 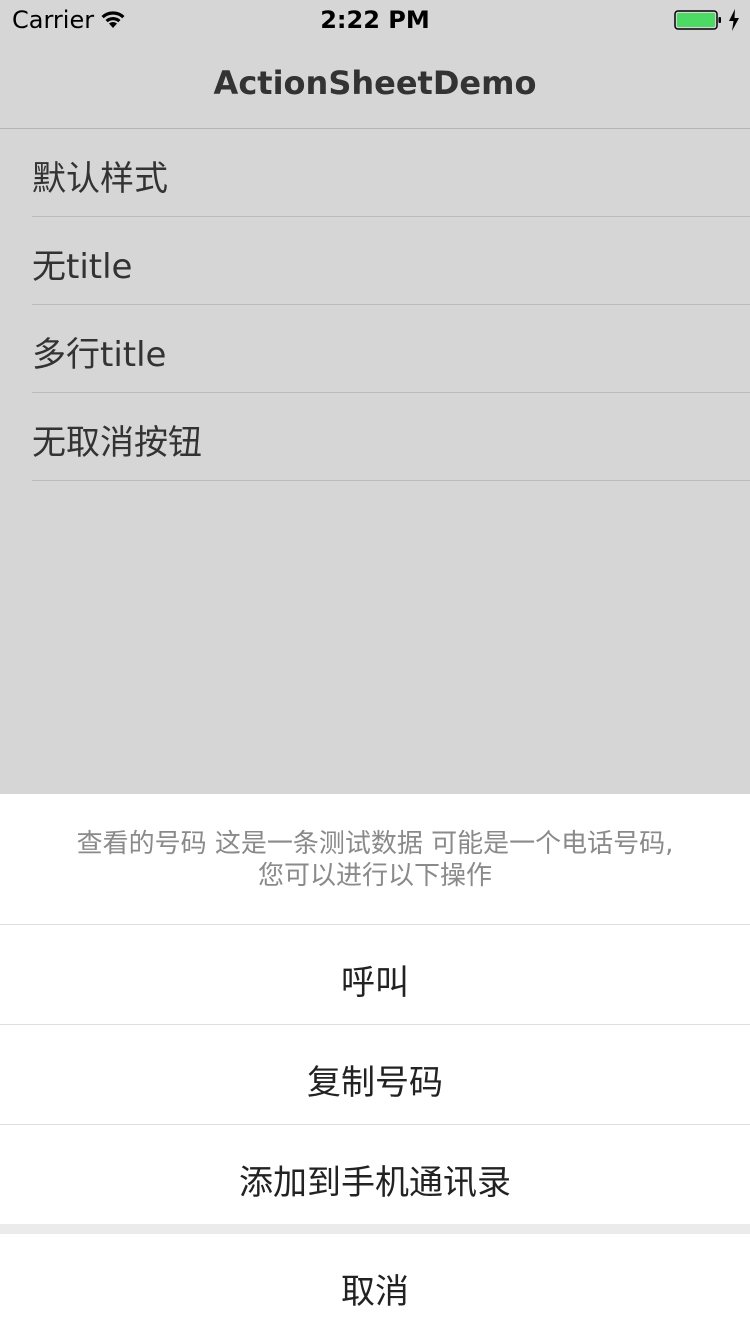 I want to click on cancel-button: 取消, so click(x=375, y=1284).